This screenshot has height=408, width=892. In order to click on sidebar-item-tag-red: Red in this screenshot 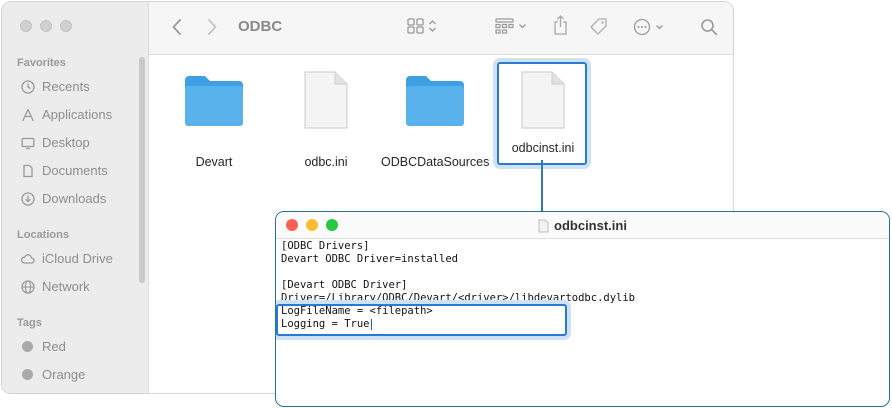, I will do `click(43, 346)`.